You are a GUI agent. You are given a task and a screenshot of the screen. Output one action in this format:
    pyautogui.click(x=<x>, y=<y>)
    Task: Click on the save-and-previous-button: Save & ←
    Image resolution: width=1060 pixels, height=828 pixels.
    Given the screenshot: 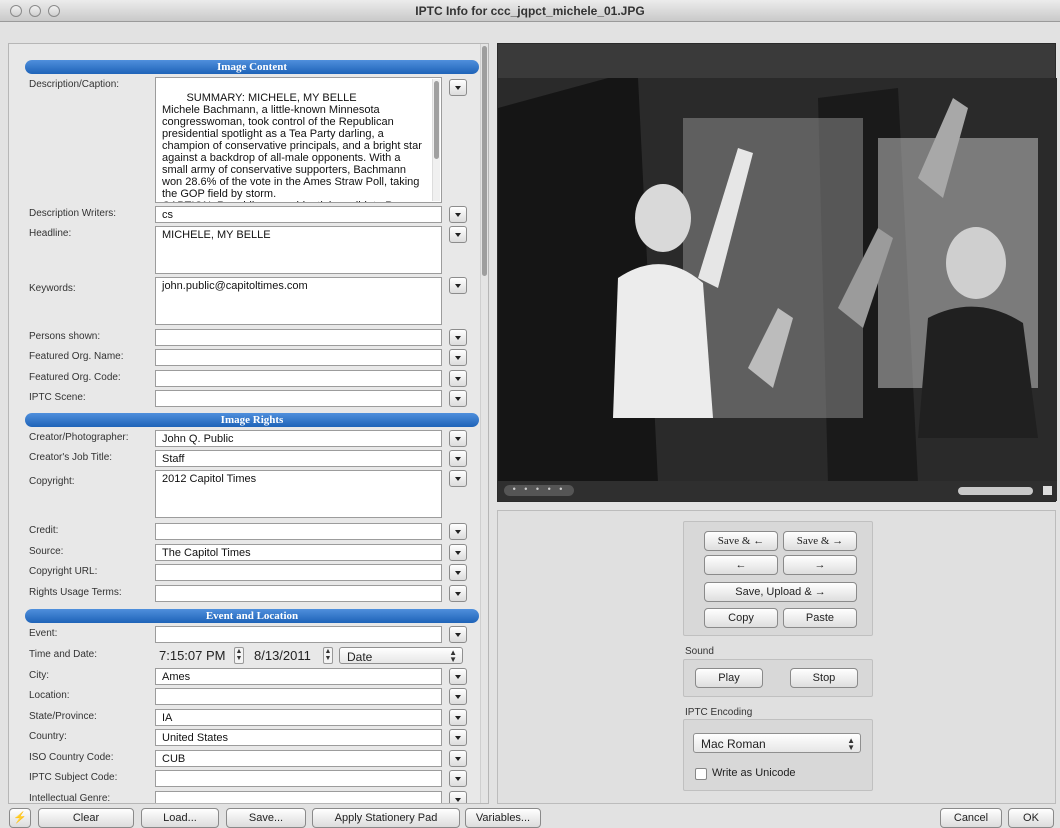 What is the action you would take?
    pyautogui.click(x=741, y=541)
    